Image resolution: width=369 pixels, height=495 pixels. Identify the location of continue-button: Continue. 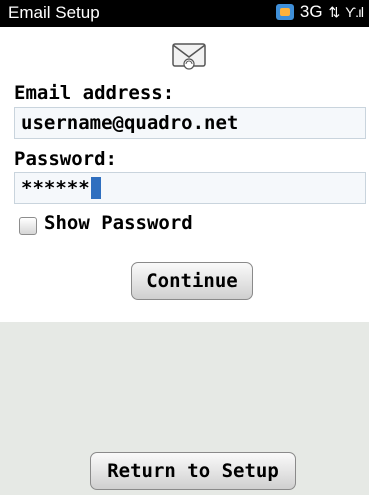
(192, 281).